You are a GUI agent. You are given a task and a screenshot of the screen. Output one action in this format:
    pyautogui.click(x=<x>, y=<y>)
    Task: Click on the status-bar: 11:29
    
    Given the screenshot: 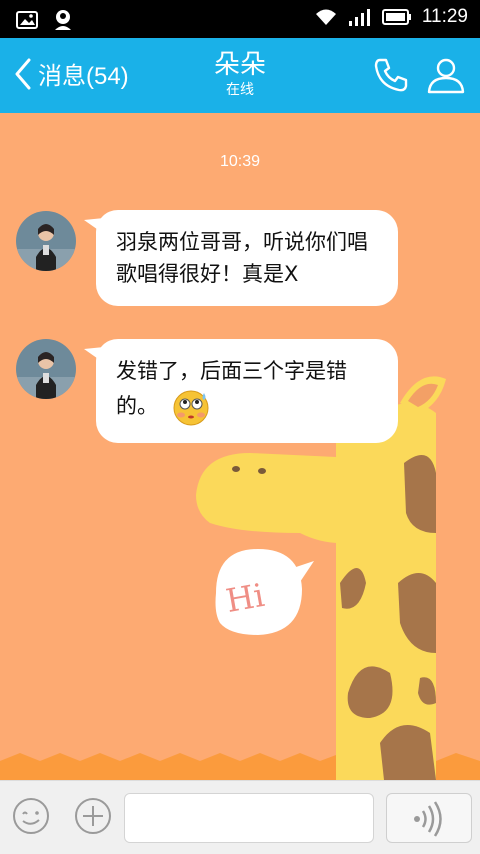 What is the action you would take?
    pyautogui.click(x=240, y=19)
    